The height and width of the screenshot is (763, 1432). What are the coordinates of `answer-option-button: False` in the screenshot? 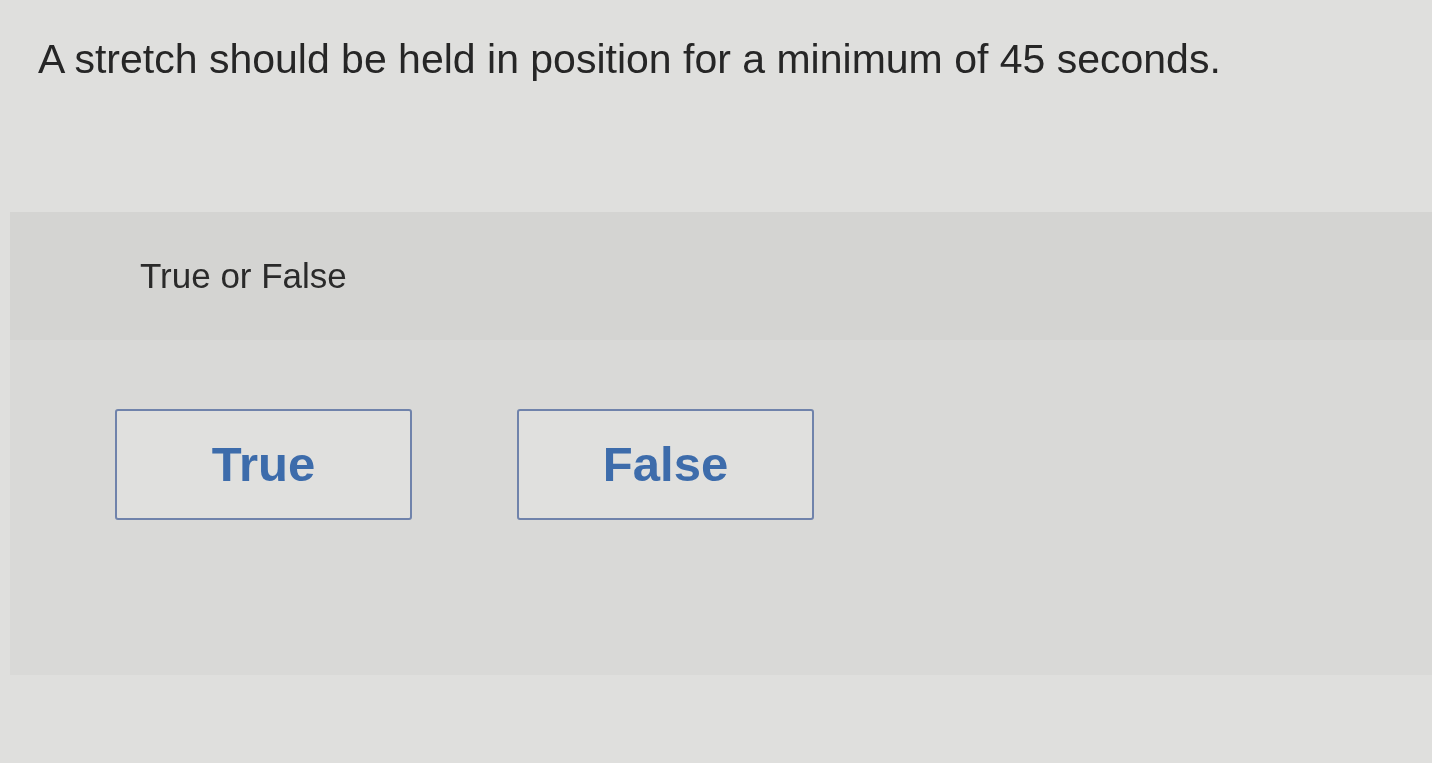 It's located at (665, 464).